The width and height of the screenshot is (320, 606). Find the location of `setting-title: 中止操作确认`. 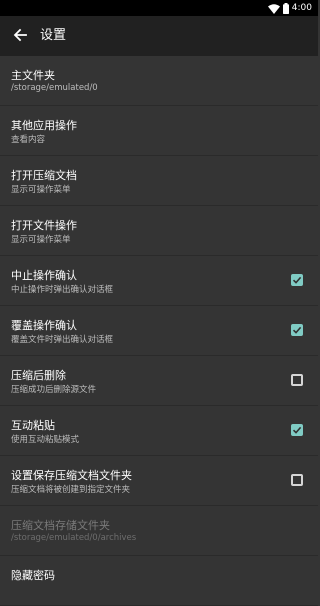

setting-title: 中止操作确认 is located at coordinates (44, 275).